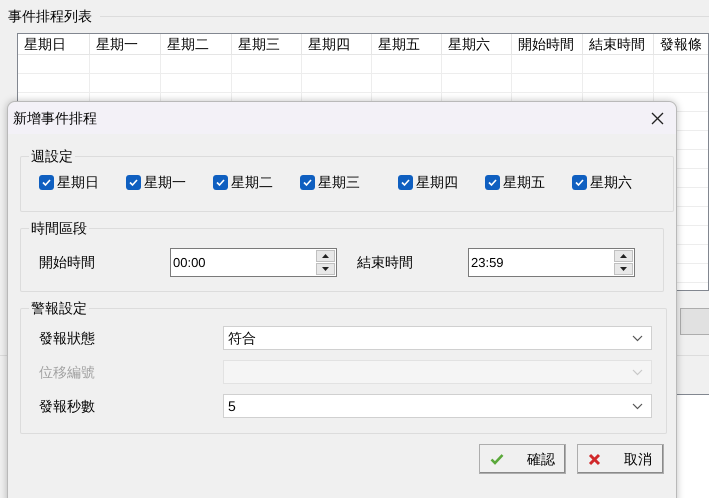 The image size is (709, 498). What do you see at coordinates (497, 459) in the screenshot?
I see `check-icon` at bounding box center [497, 459].